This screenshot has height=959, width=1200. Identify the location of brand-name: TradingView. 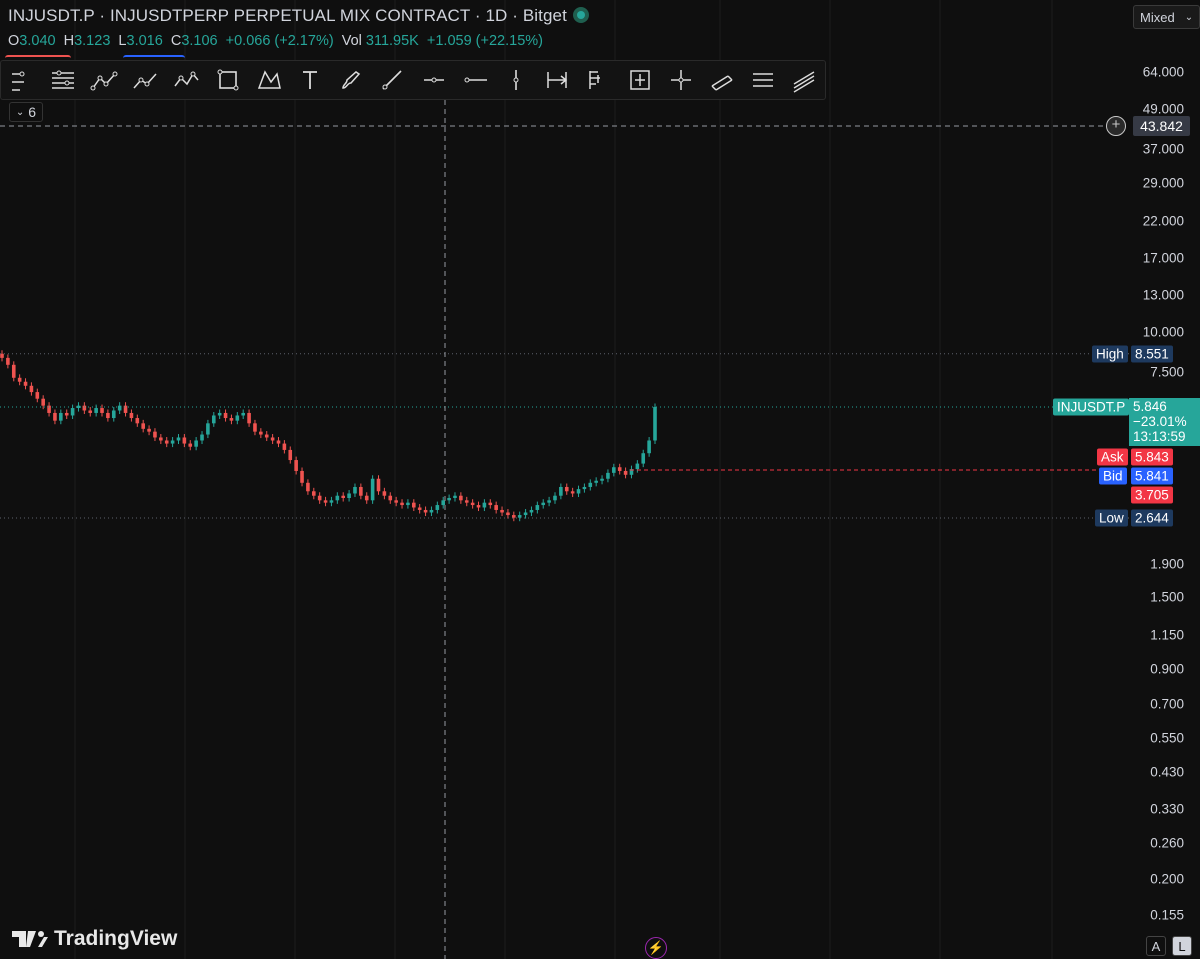
(116, 938).